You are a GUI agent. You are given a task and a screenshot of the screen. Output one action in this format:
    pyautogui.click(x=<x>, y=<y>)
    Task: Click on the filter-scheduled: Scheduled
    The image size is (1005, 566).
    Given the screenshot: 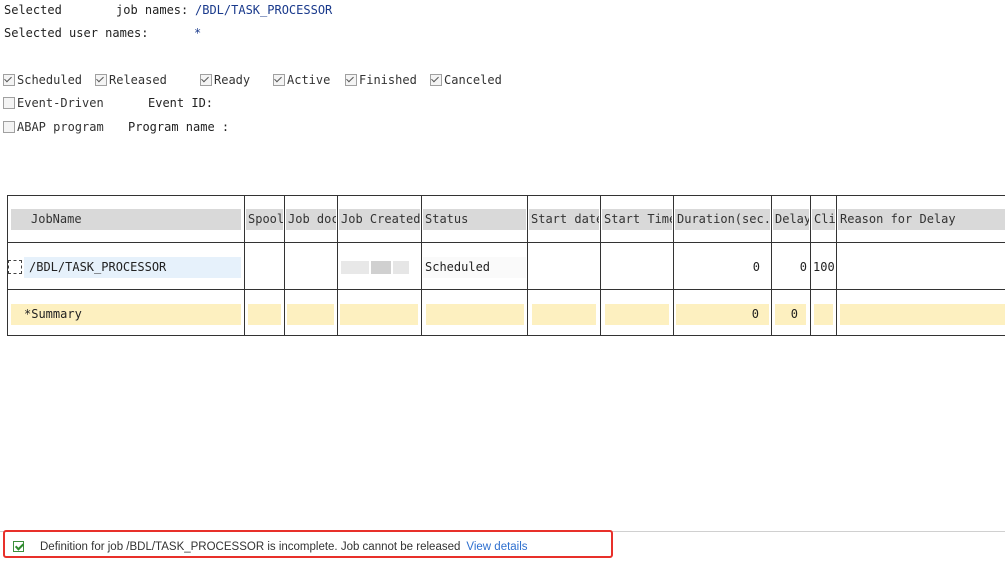 What is the action you would take?
    pyautogui.click(x=42, y=80)
    